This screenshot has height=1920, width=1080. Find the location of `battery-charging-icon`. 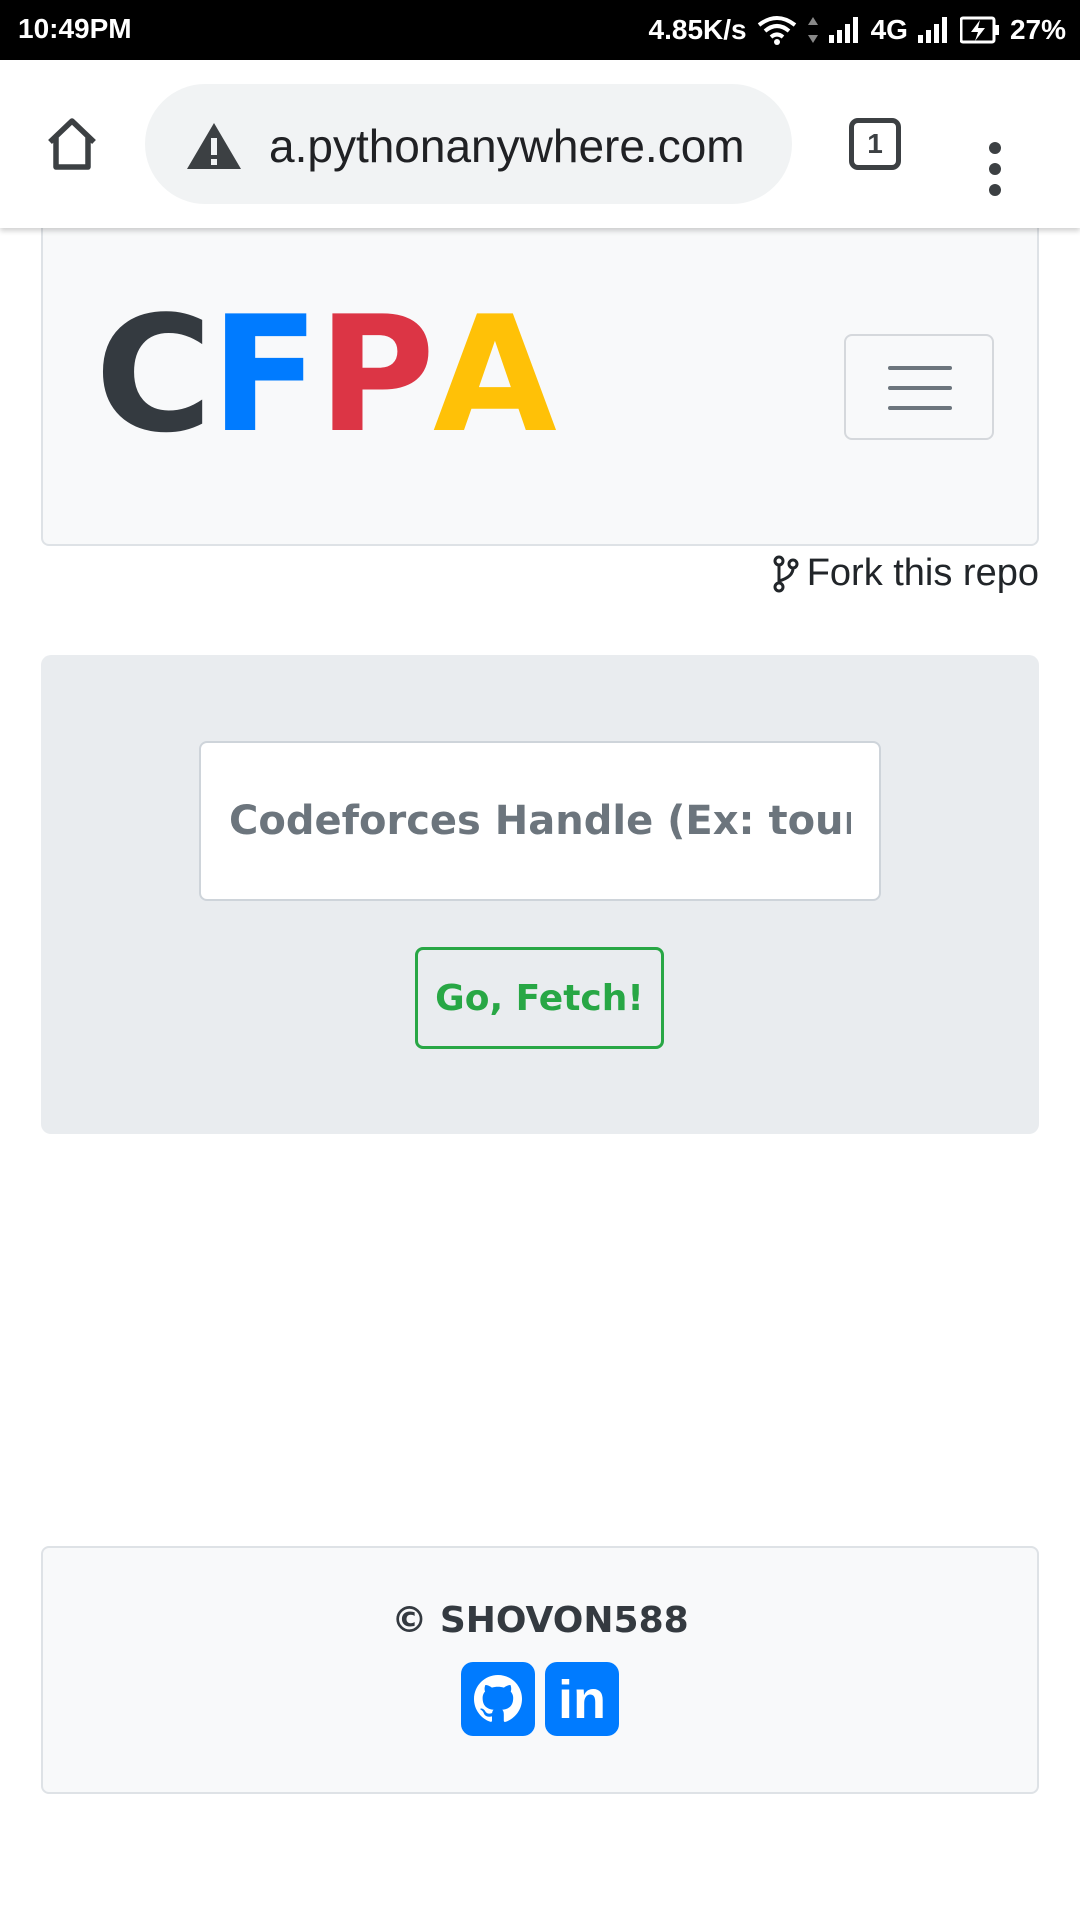

battery-charging-icon is located at coordinates (979, 30).